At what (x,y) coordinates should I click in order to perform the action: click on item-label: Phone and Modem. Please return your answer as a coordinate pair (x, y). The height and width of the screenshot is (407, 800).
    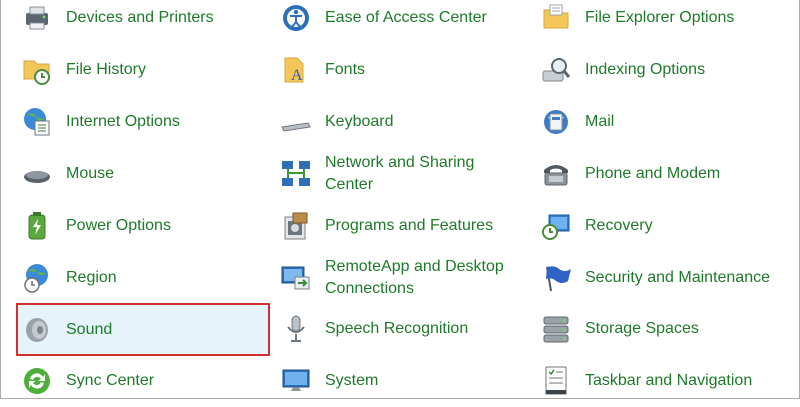
    Looking at the image, I should click on (653, 173).